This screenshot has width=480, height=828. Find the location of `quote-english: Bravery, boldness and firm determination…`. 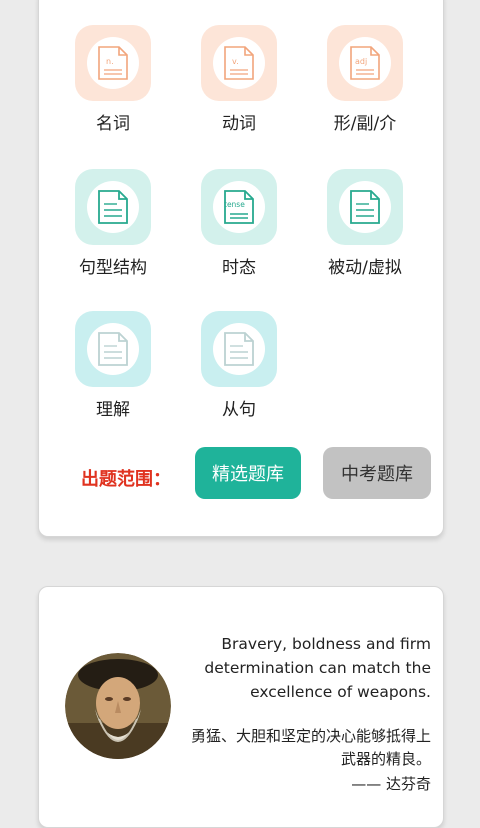

quote-english: Bravery, boldness and firm determination… is located at coordinates (317, 668).